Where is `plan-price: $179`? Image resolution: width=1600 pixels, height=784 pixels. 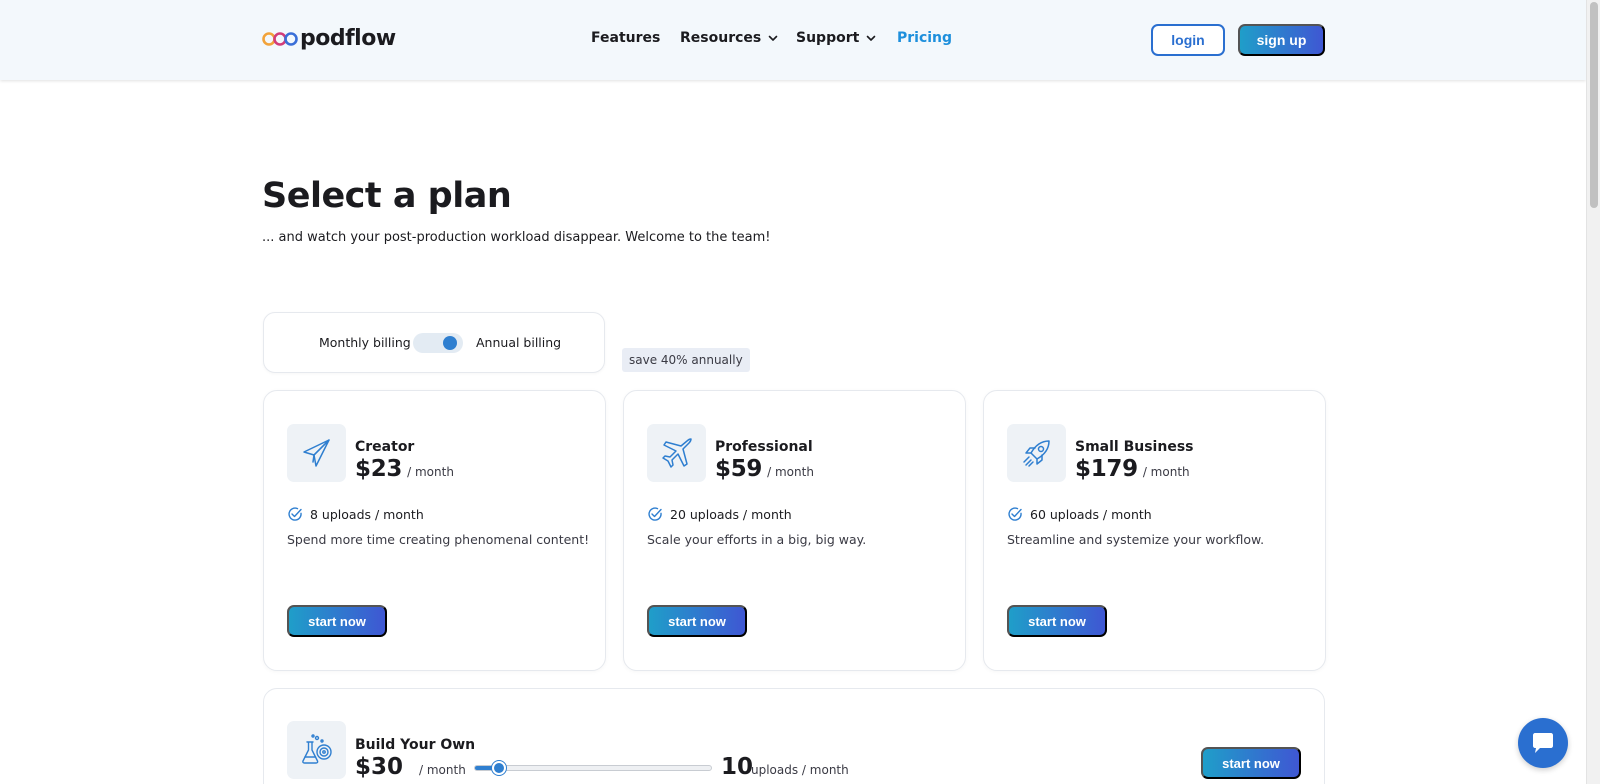 plan-price: $179 is located at coordinates (1106, 469).